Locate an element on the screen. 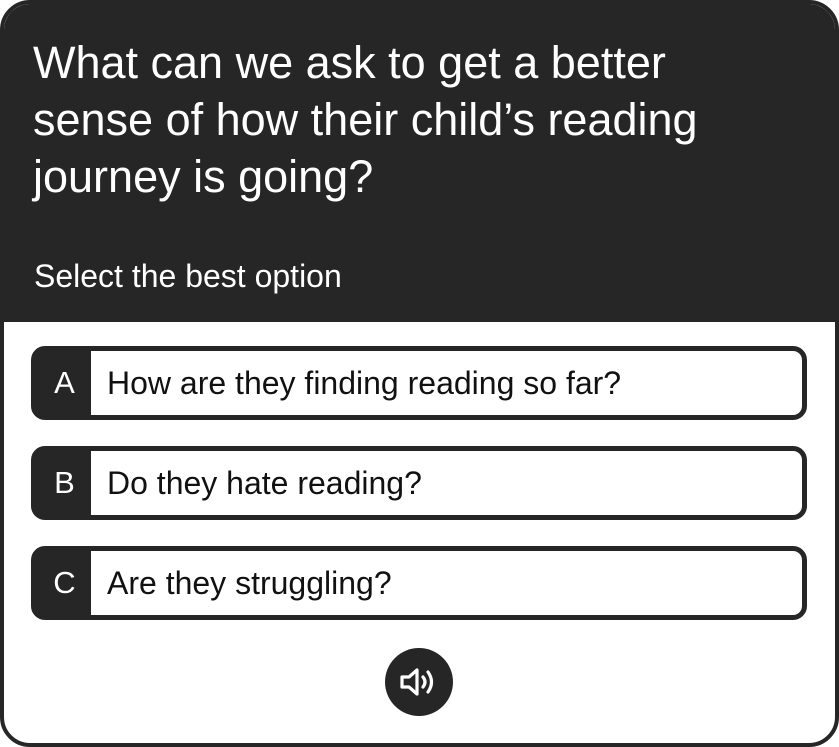 Image resolution: width=839 pixels, height=747 pixels. option-letter: C is located at coordinates (64, 582).